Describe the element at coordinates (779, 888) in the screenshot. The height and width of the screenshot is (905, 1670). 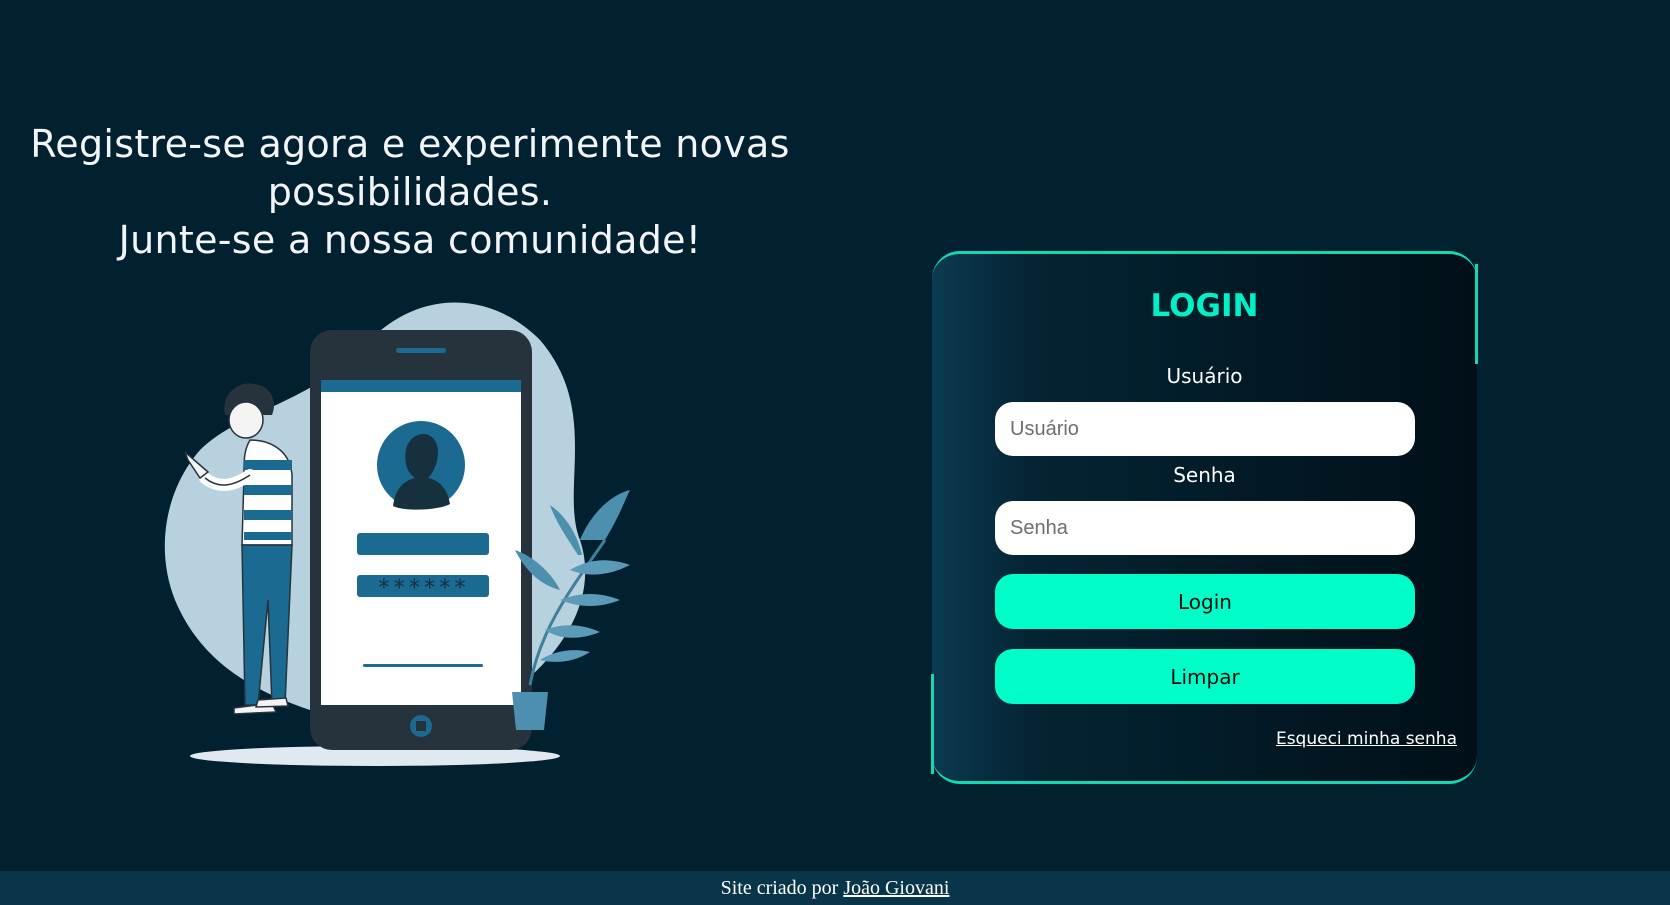
I see `footer-text: Site criado por` at that location.